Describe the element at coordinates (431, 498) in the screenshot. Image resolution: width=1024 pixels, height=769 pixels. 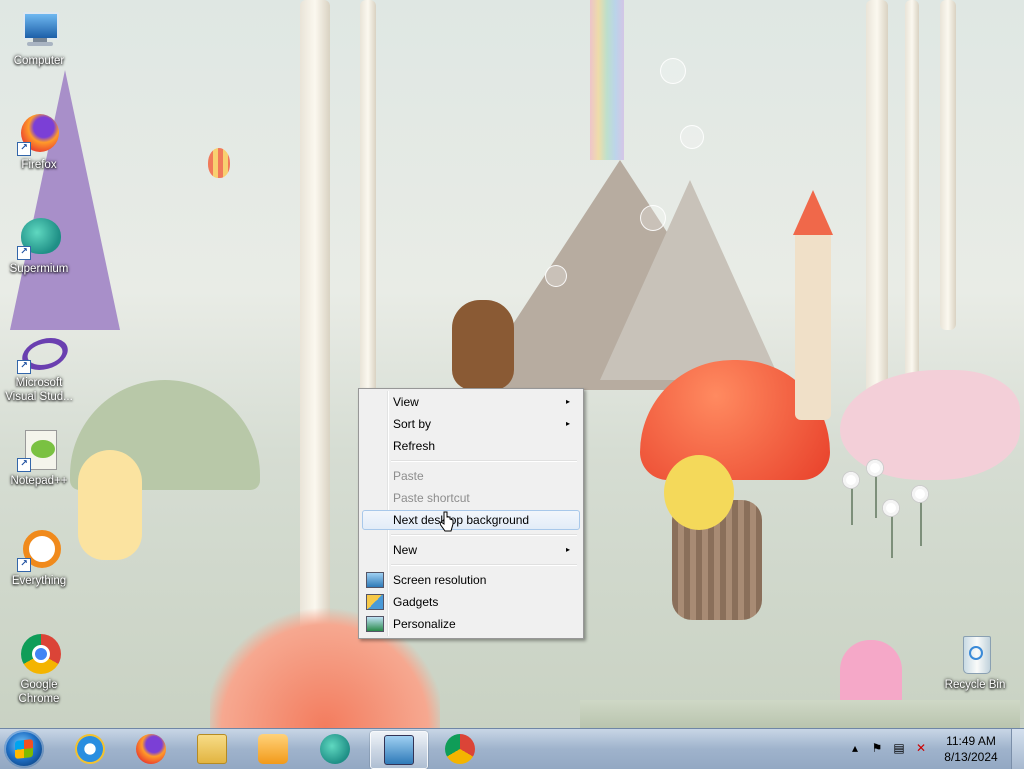
I see `menu-item-label: Paste shortcut` at that location.